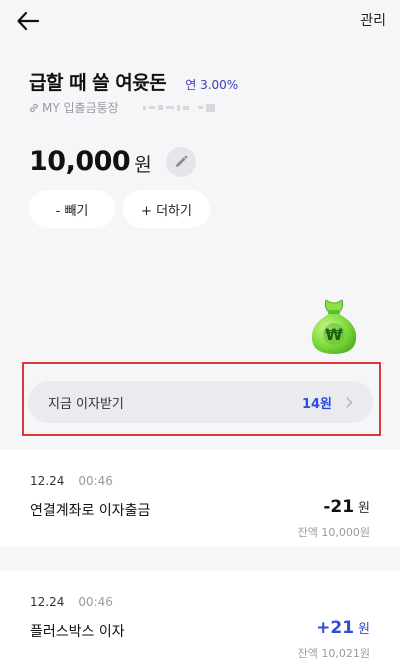 The image size is (400, 668). Describe the element at coordinates (143, 164) in the screenshot. I see `balance-currency: 원` at that location.